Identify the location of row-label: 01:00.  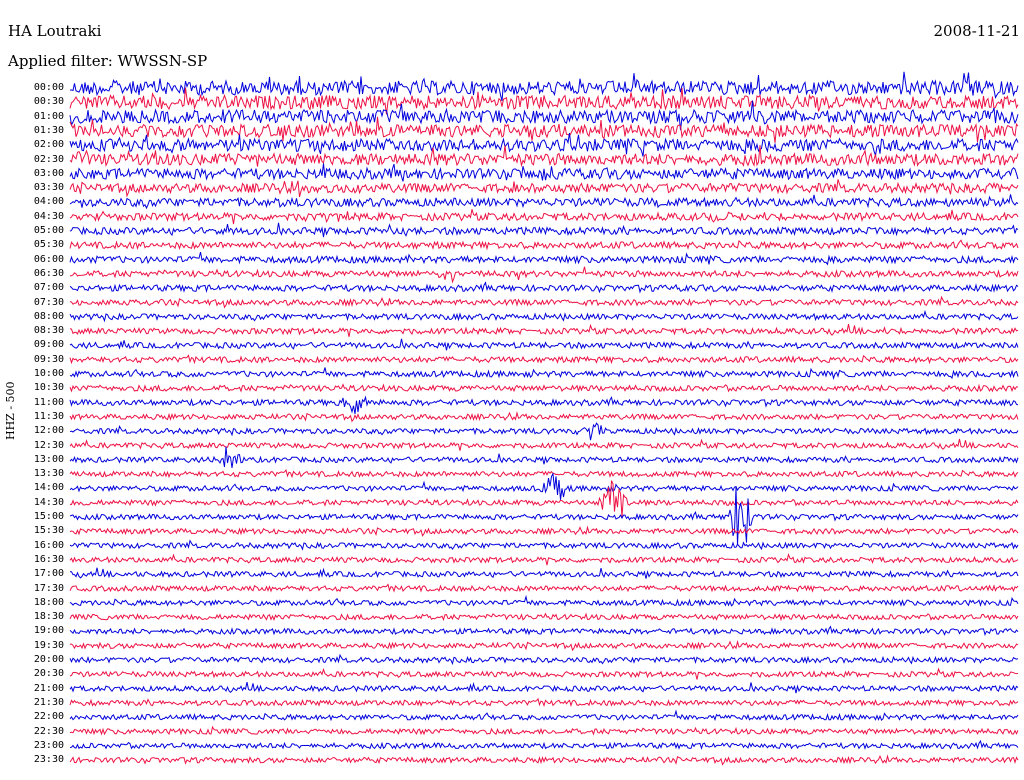
(48, 116).